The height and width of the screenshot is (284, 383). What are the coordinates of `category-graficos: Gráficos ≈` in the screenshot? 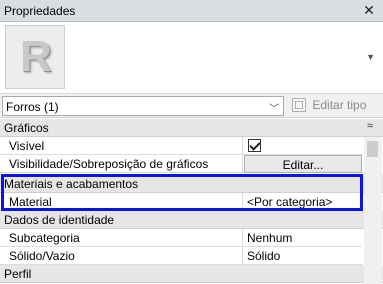 It's located at (191, 128).